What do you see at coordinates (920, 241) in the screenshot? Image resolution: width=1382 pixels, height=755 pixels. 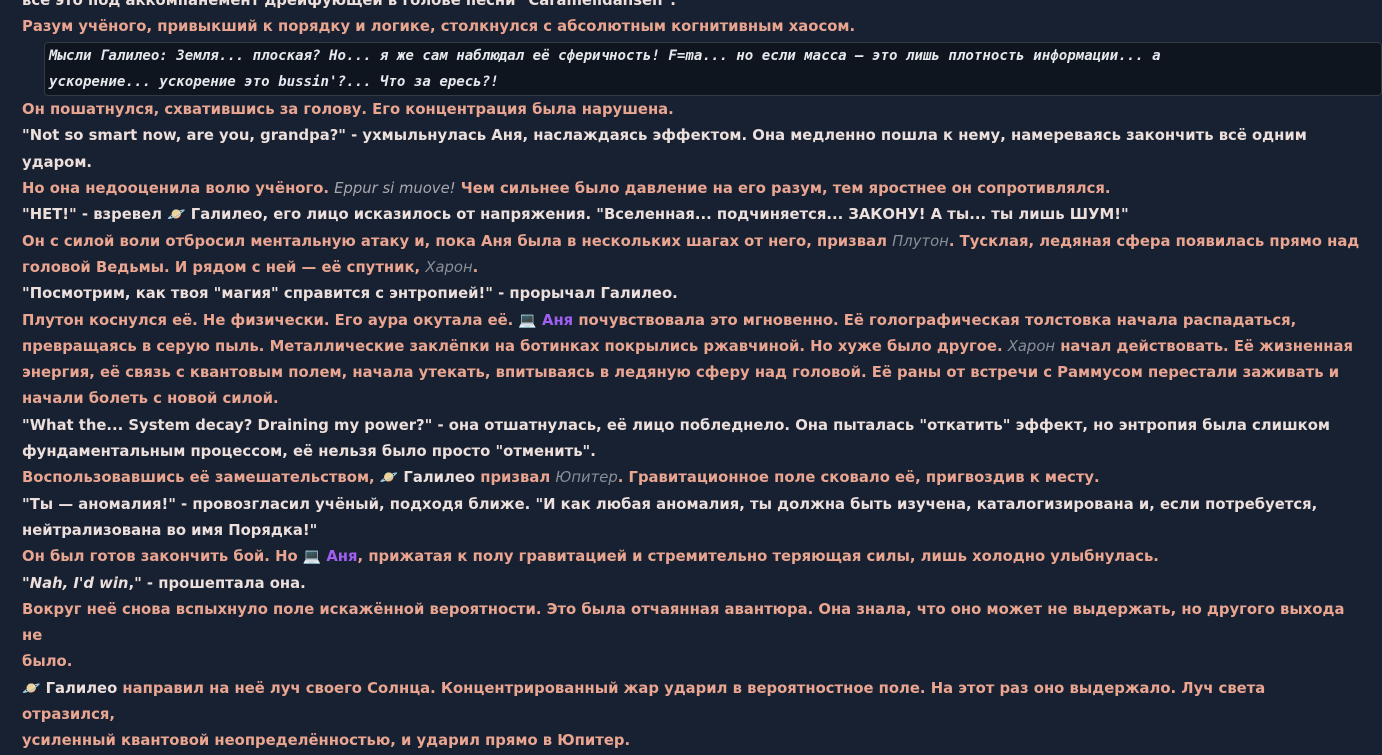 I see `spell-name: Плутон` at bounding box center [920, 241].